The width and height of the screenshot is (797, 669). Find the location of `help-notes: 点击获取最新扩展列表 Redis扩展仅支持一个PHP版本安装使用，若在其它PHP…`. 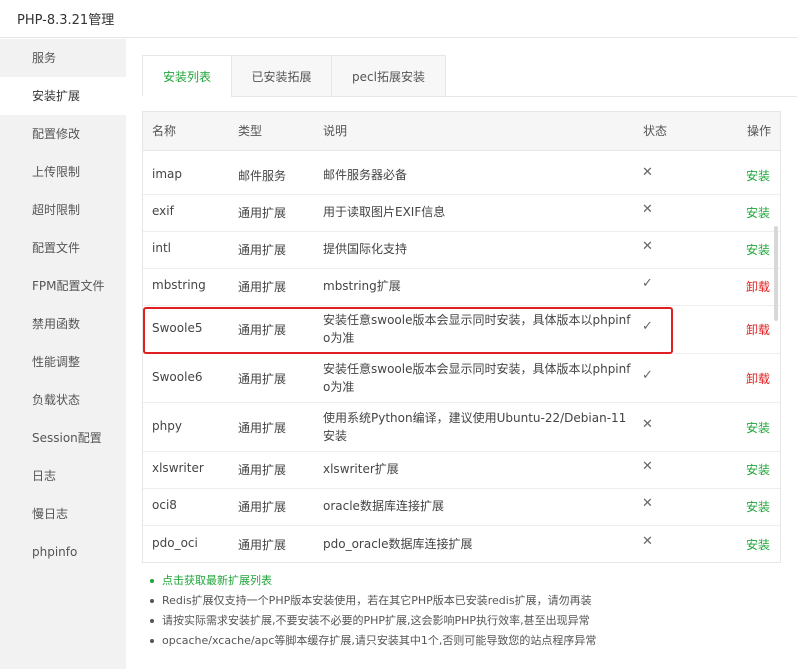

help-notes: 点击获取最新扩展列表 Redis扩展仅支持一个PHP版本安装使用，若在其它PHP… is located at coordinates (468, 611).